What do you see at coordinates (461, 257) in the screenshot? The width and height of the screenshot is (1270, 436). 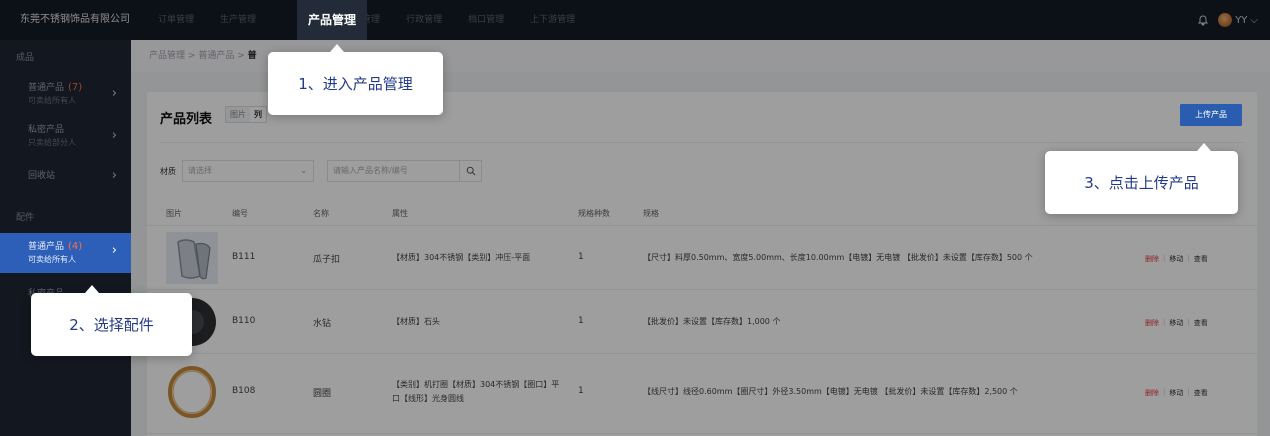 I see `product-attr: 【材质】304不锈钢【类别】冲压-平面` at bounding box center [461, 257].